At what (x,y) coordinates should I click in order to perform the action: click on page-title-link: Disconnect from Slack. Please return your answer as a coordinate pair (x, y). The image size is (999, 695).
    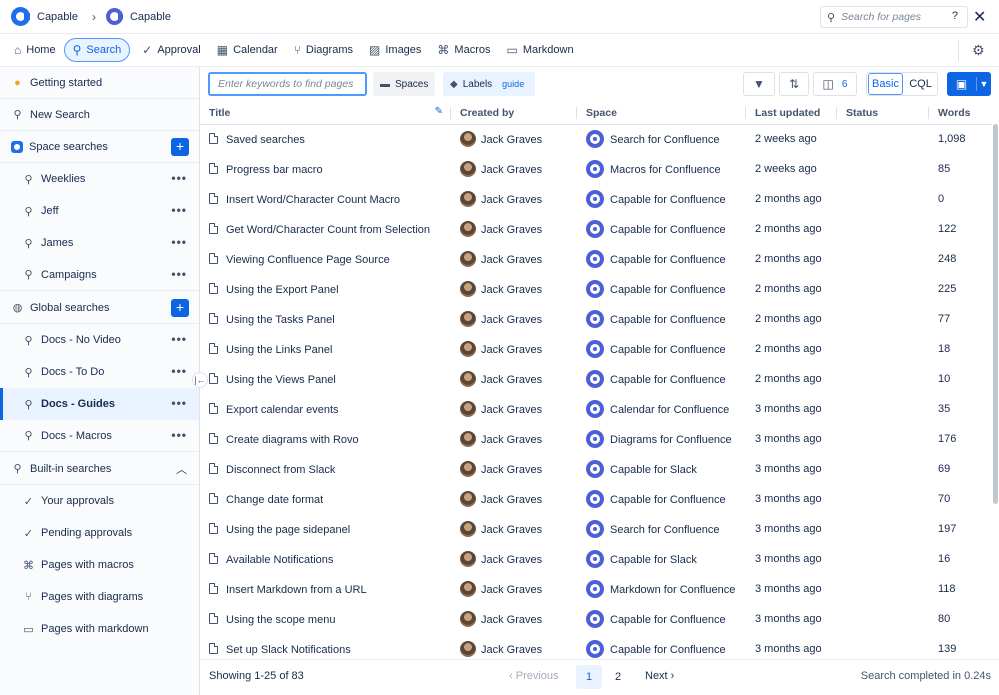
    Looking at the image, I should click on (280, 470).